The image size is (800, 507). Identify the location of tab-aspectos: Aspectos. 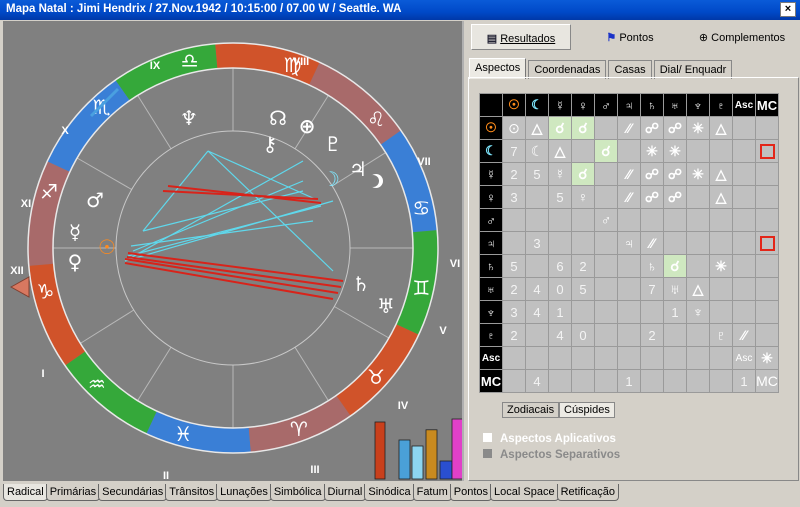
(498, 68).